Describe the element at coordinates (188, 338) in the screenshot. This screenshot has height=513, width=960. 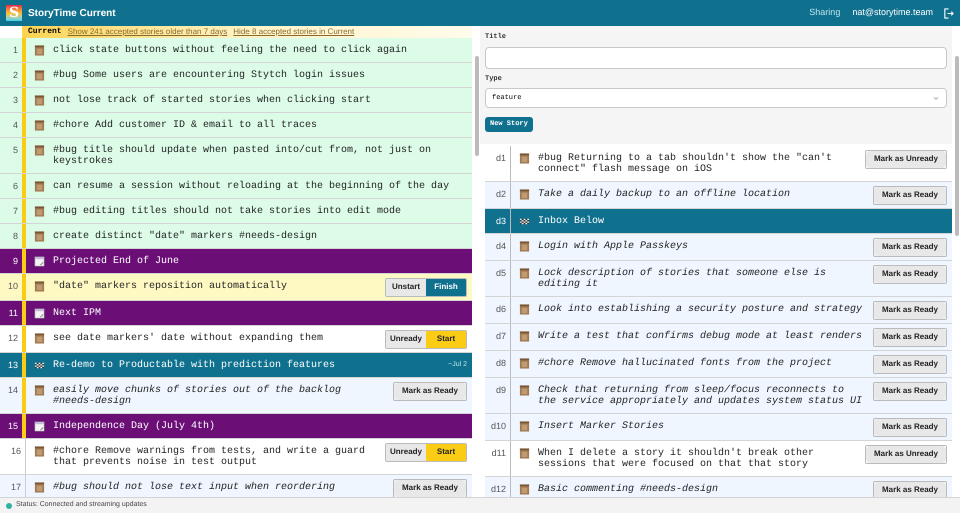
I see `story-title: see date markers' date without expanding them` at that location.